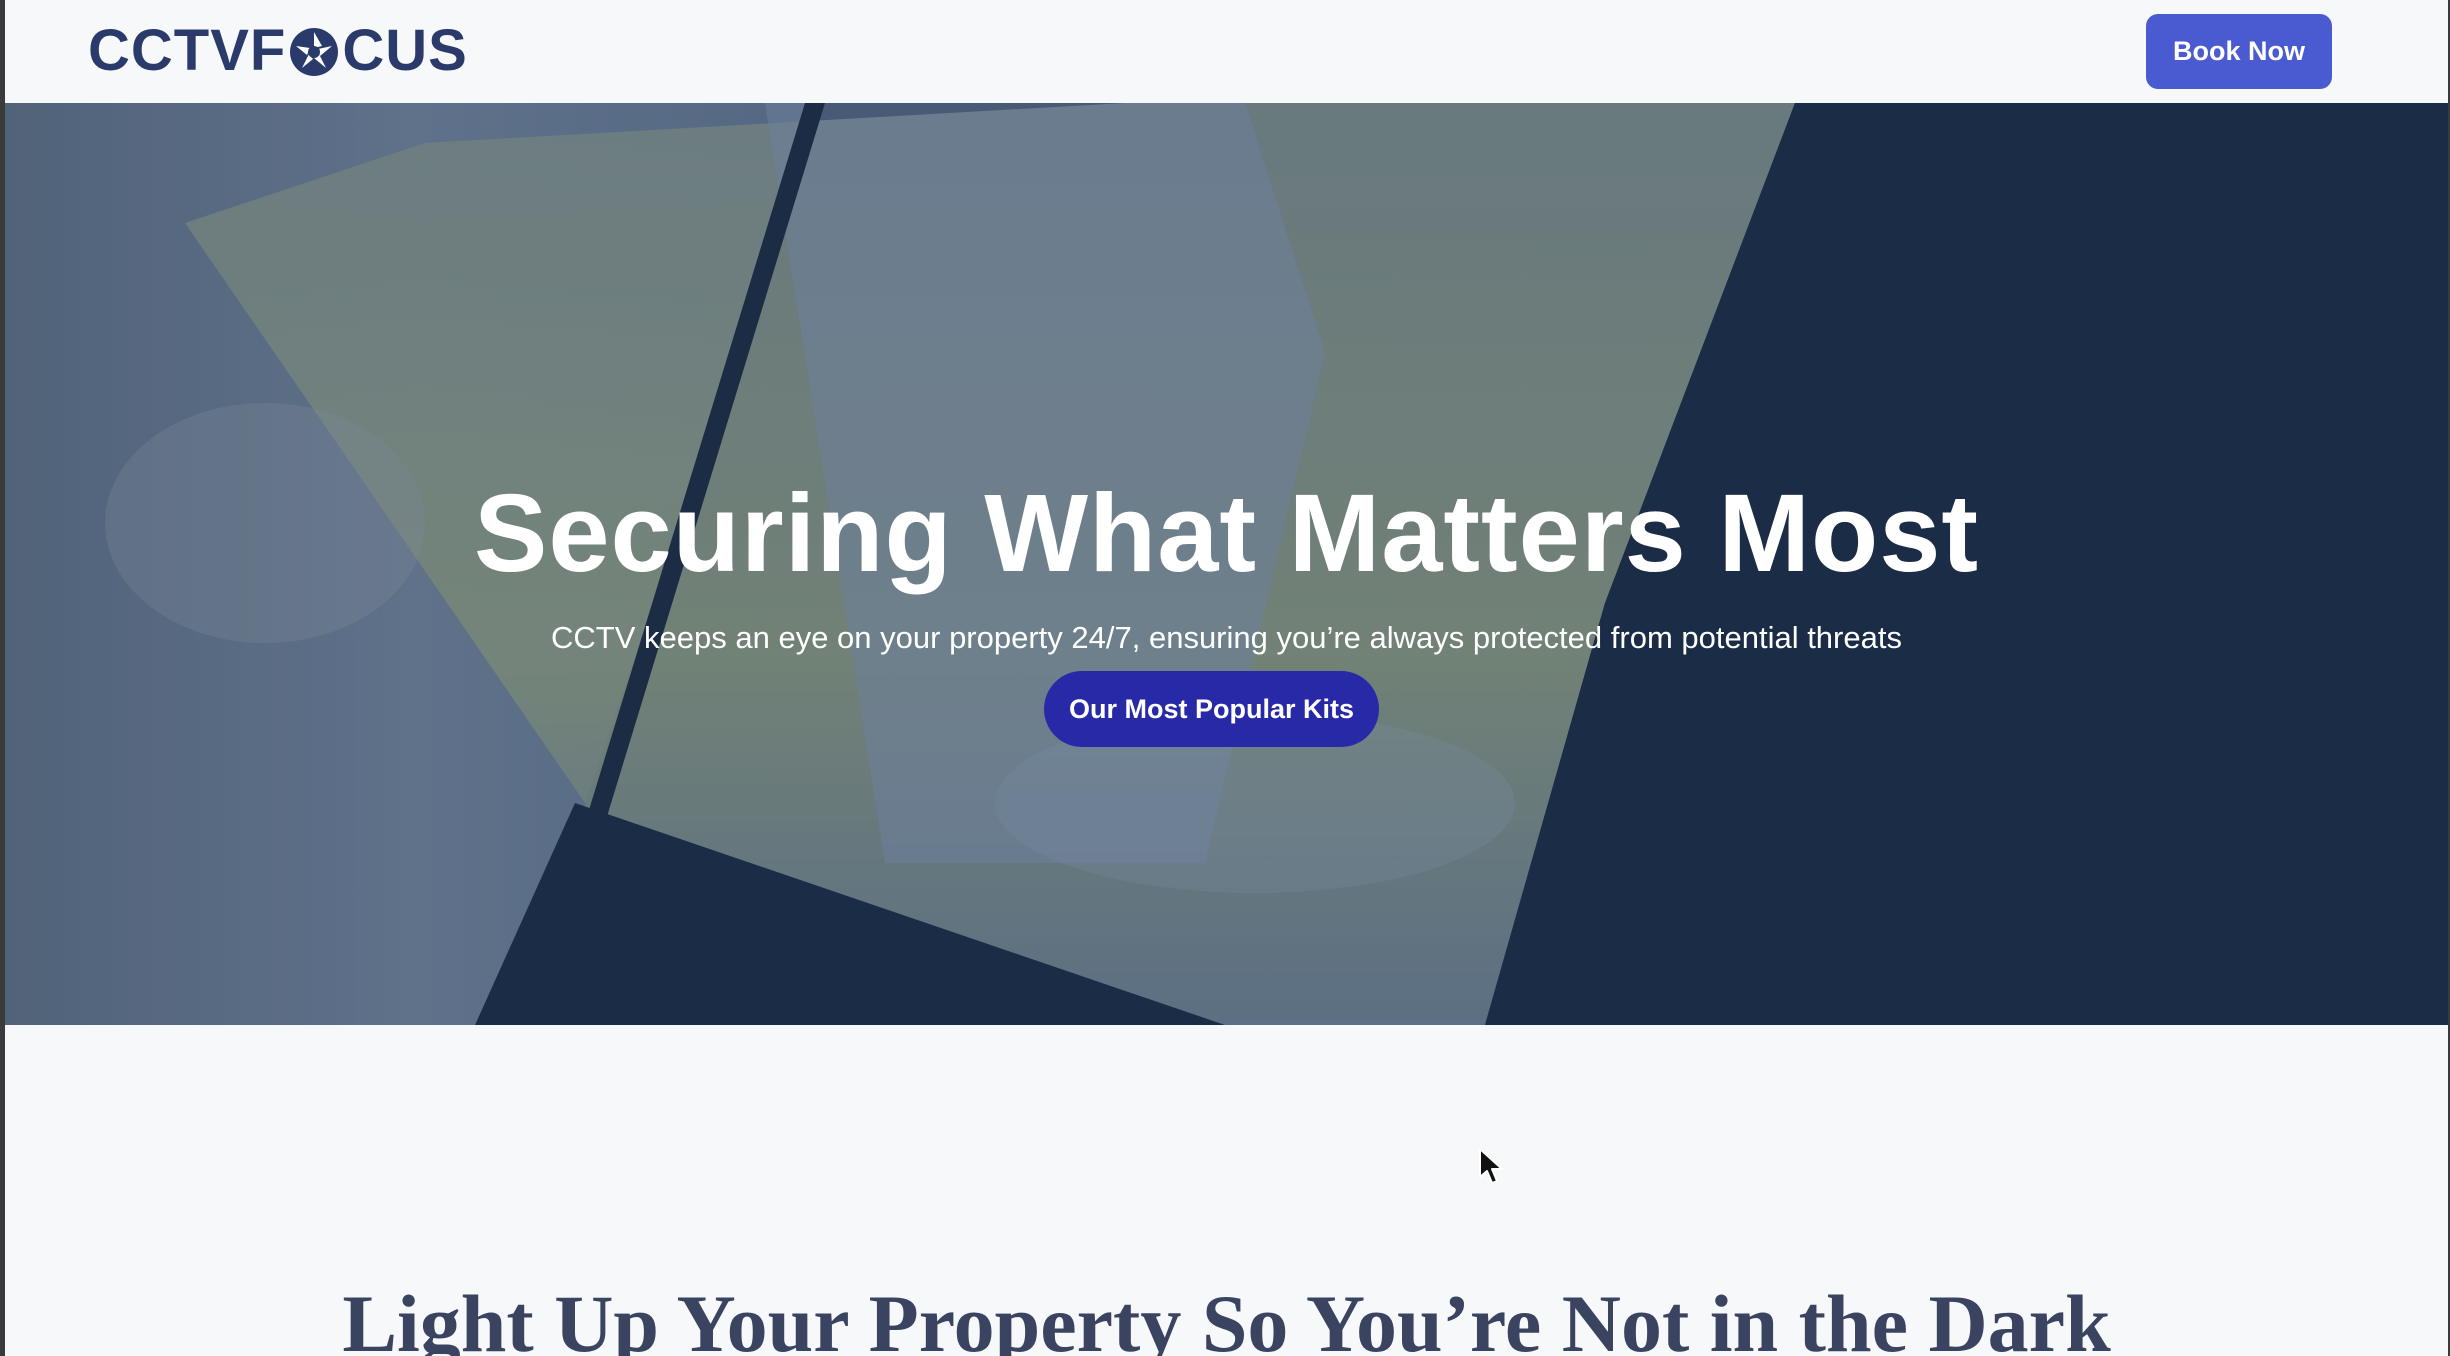 This screenshot has height=1356, width=2450. I want to click on mouse-pointer-icon, so click(1492, 1167).